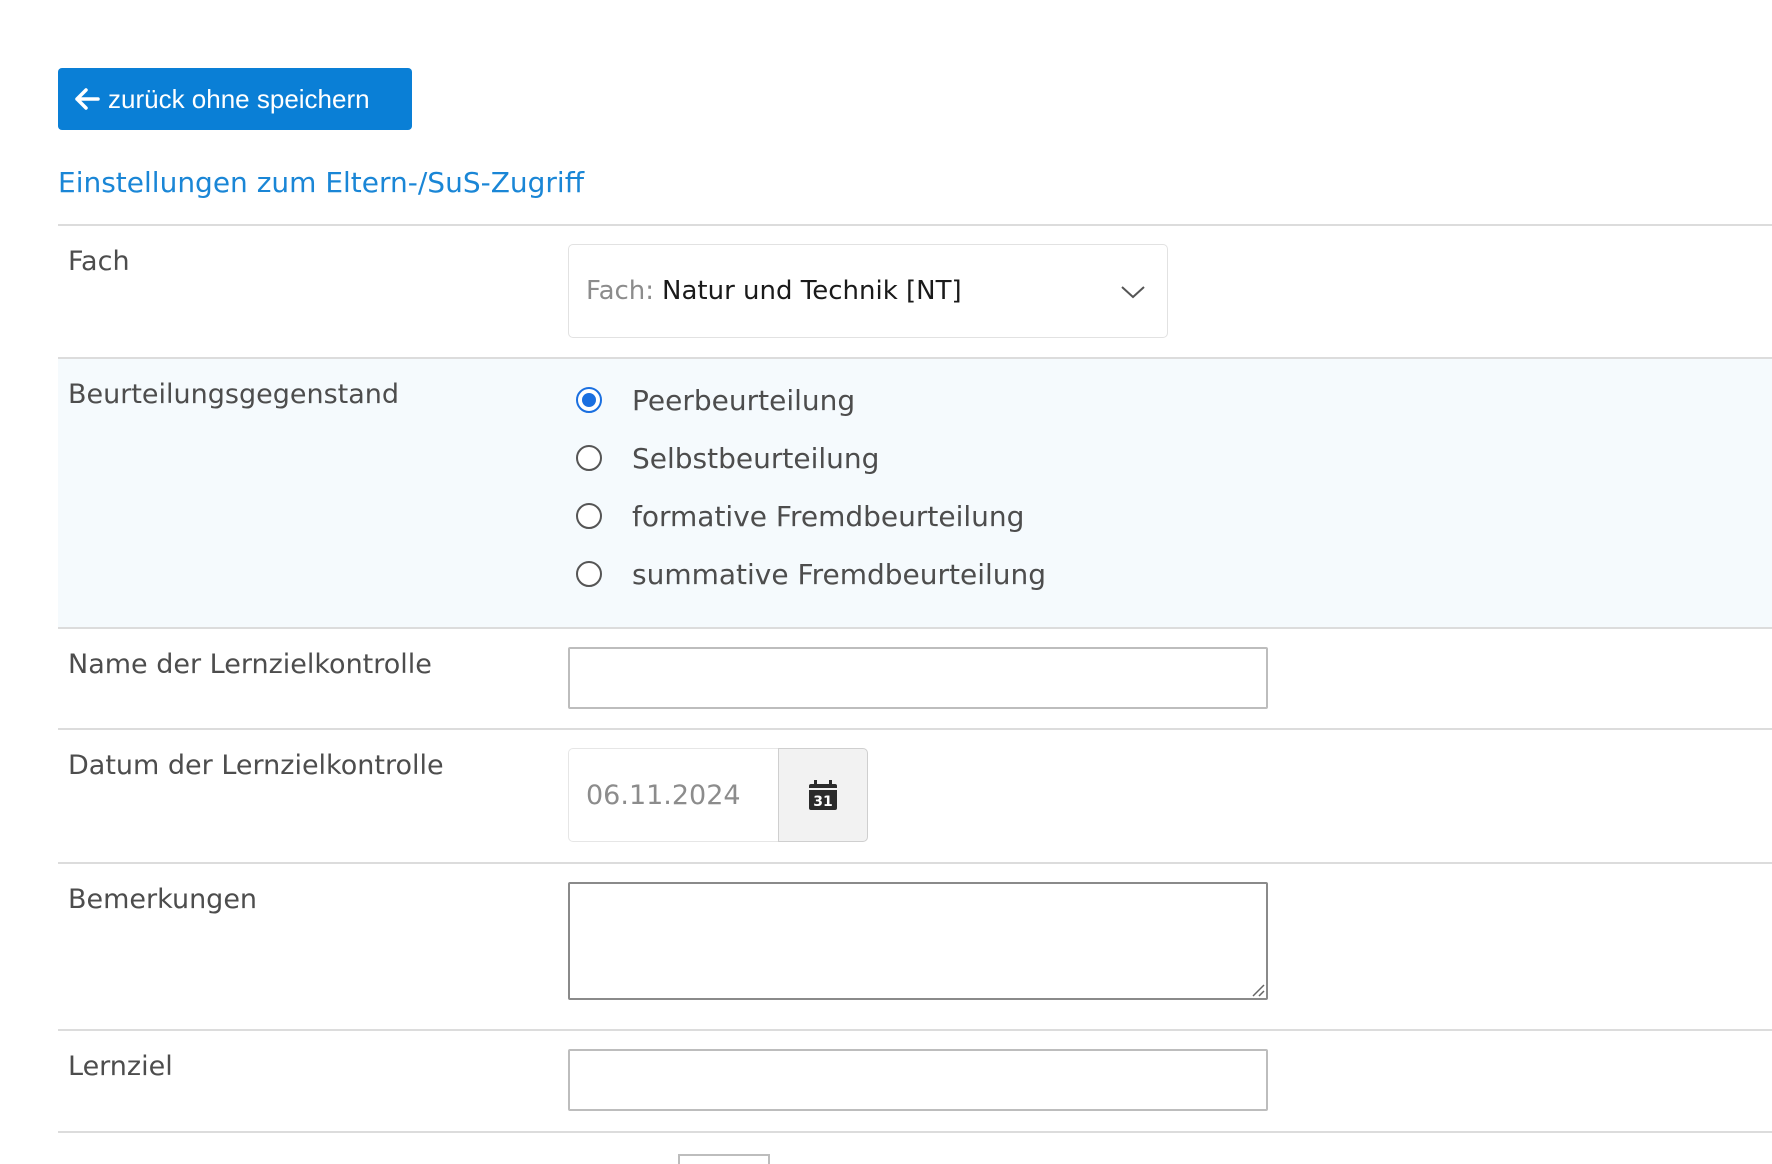 The width and height of the screenshot is (1772, 1164). What do you see at coordinates (839, 574) in the screenshot?
I see `radio-label: summative Fremdbeurteilung` at bounding box center [839, 574].